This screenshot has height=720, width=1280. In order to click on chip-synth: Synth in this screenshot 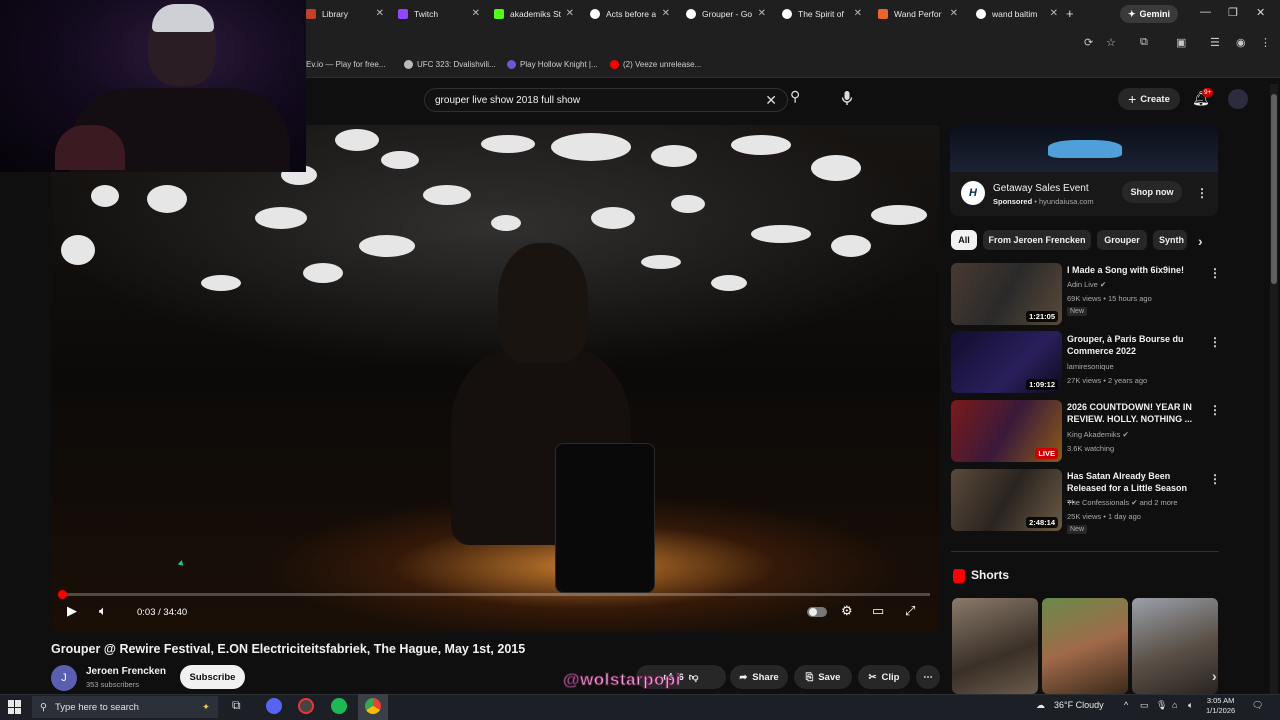, I will do `click(1170, 240)`.